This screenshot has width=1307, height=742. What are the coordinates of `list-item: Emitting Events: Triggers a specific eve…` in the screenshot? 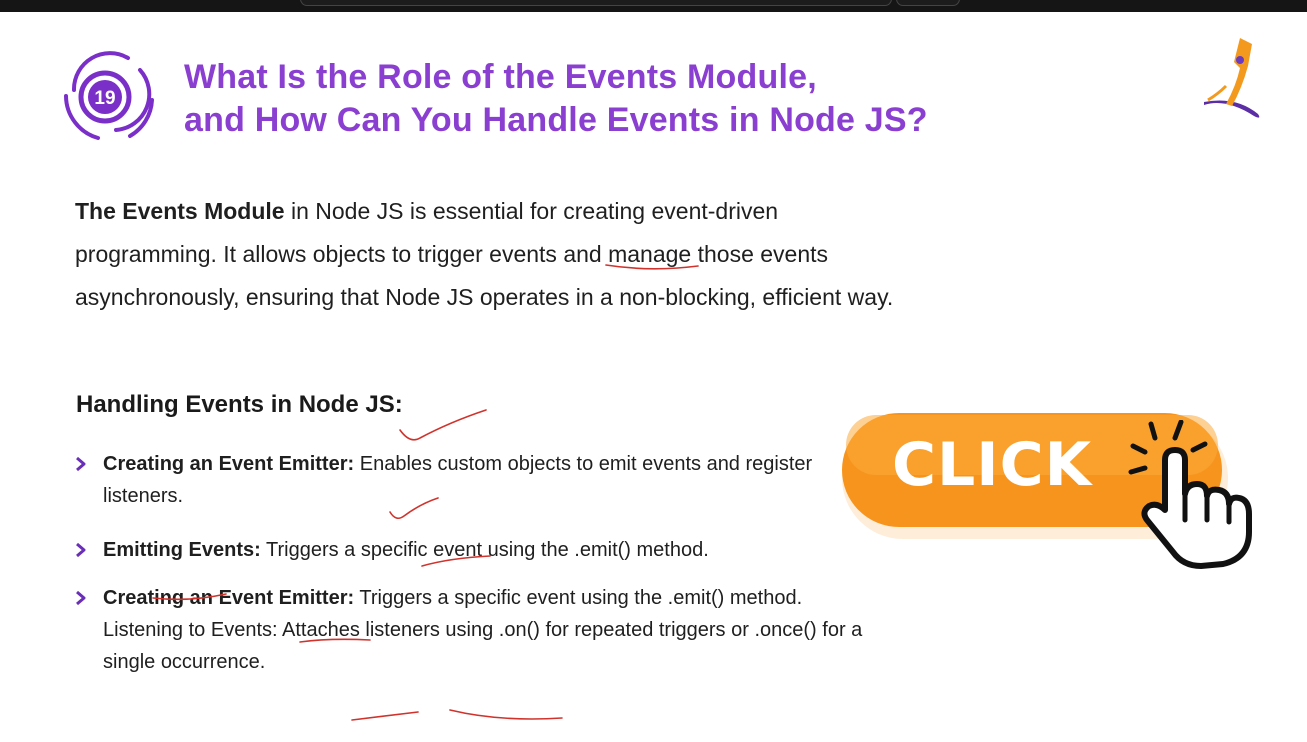 It's located at (470, 550).